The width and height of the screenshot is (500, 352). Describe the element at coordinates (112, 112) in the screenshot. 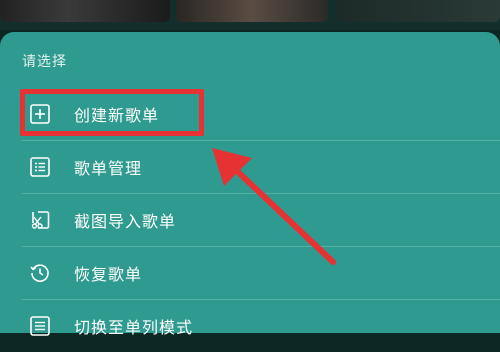

I see `highlight-box` at that location.